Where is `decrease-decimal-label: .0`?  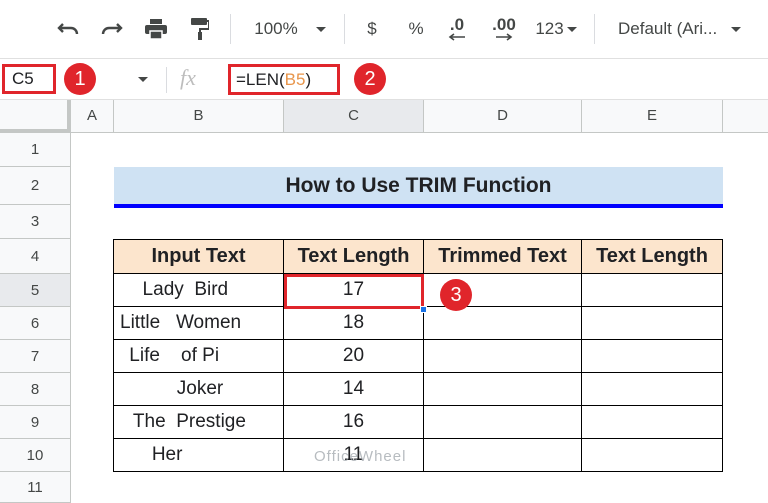 decrease-decimal-label: .0 is located at coordinates (457, 24).